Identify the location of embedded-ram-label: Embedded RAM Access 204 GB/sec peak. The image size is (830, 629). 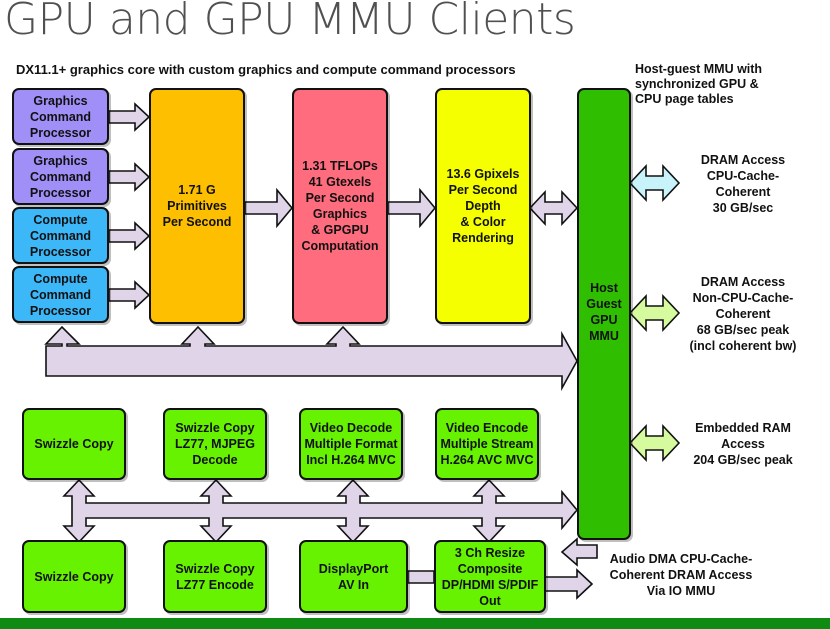
(743, 444).